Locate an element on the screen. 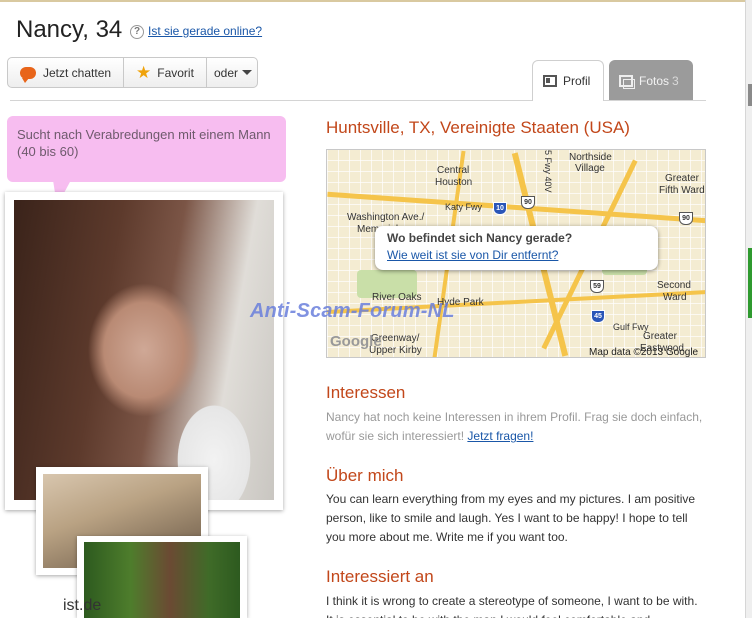 This screenshot has height=618, width=752. distance-link: Wie weit ist sie von Dir entfernt? is located at coordinates (472, 255).